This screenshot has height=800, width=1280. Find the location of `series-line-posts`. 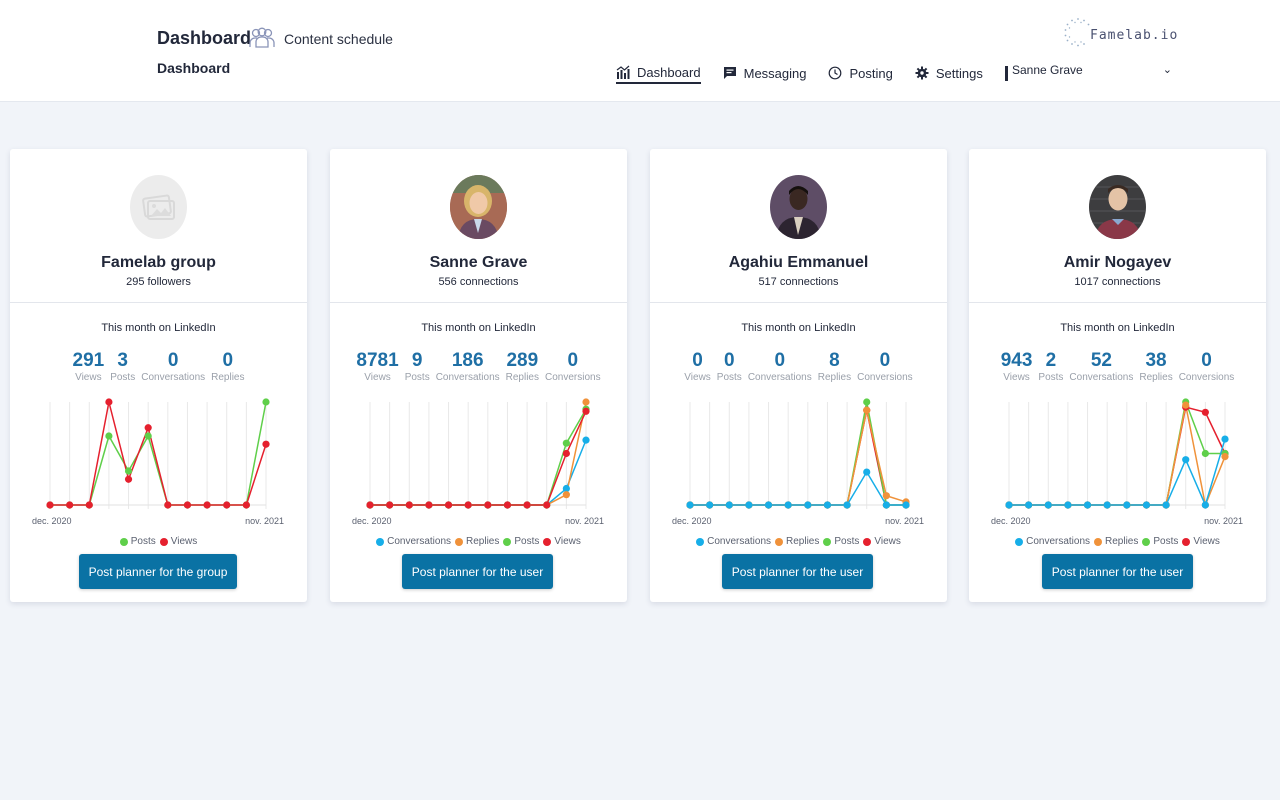

series-line-posts is located at coordinates (1117, 452).